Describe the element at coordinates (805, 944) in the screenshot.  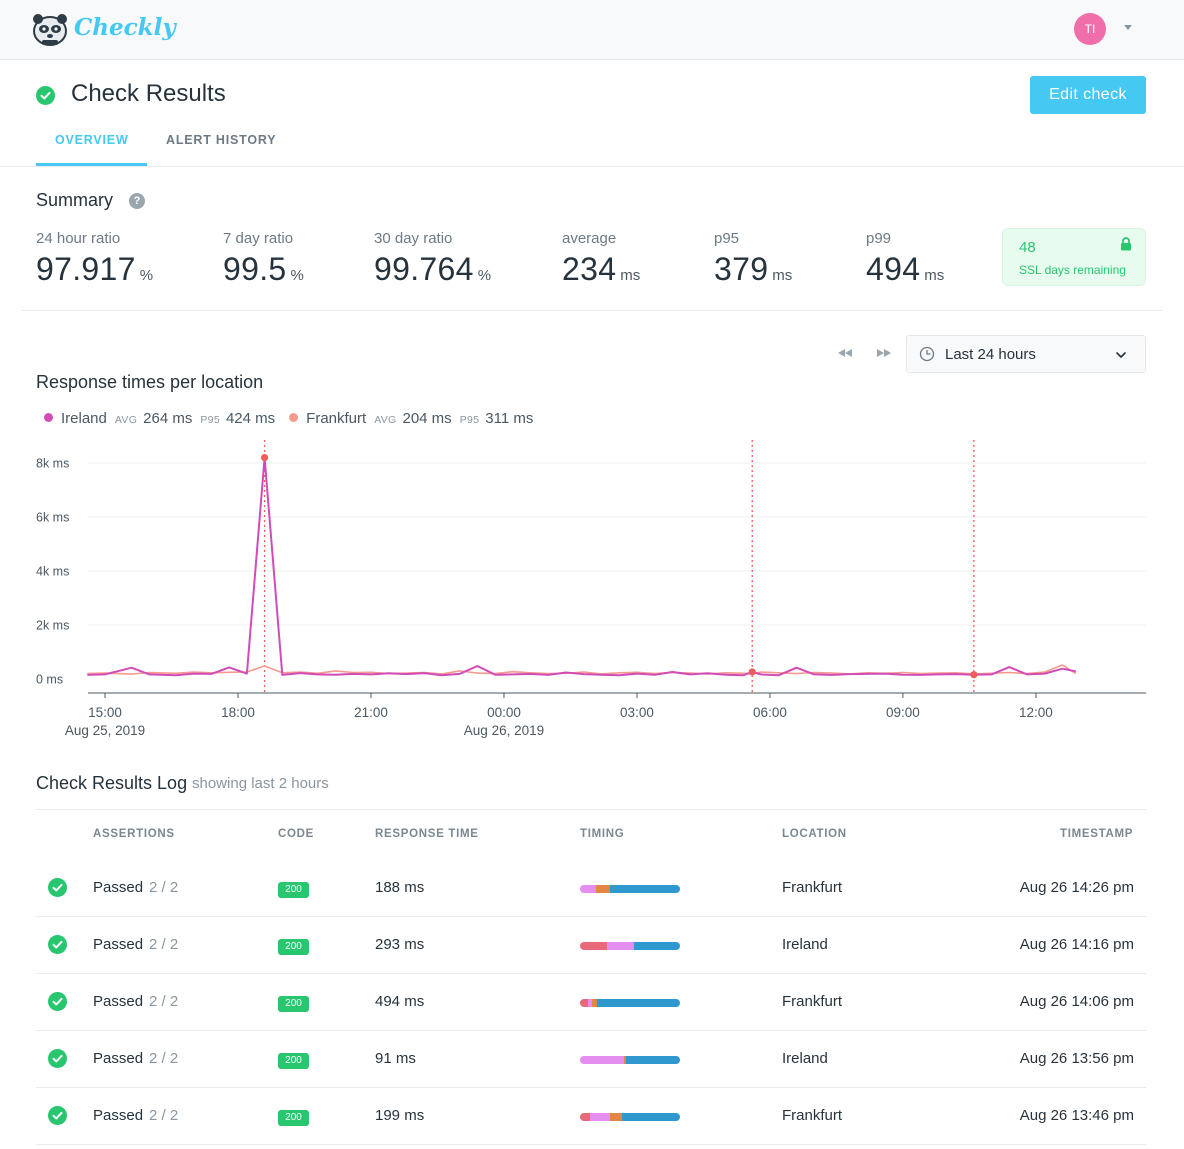
I see `location: Ireland` at that location.